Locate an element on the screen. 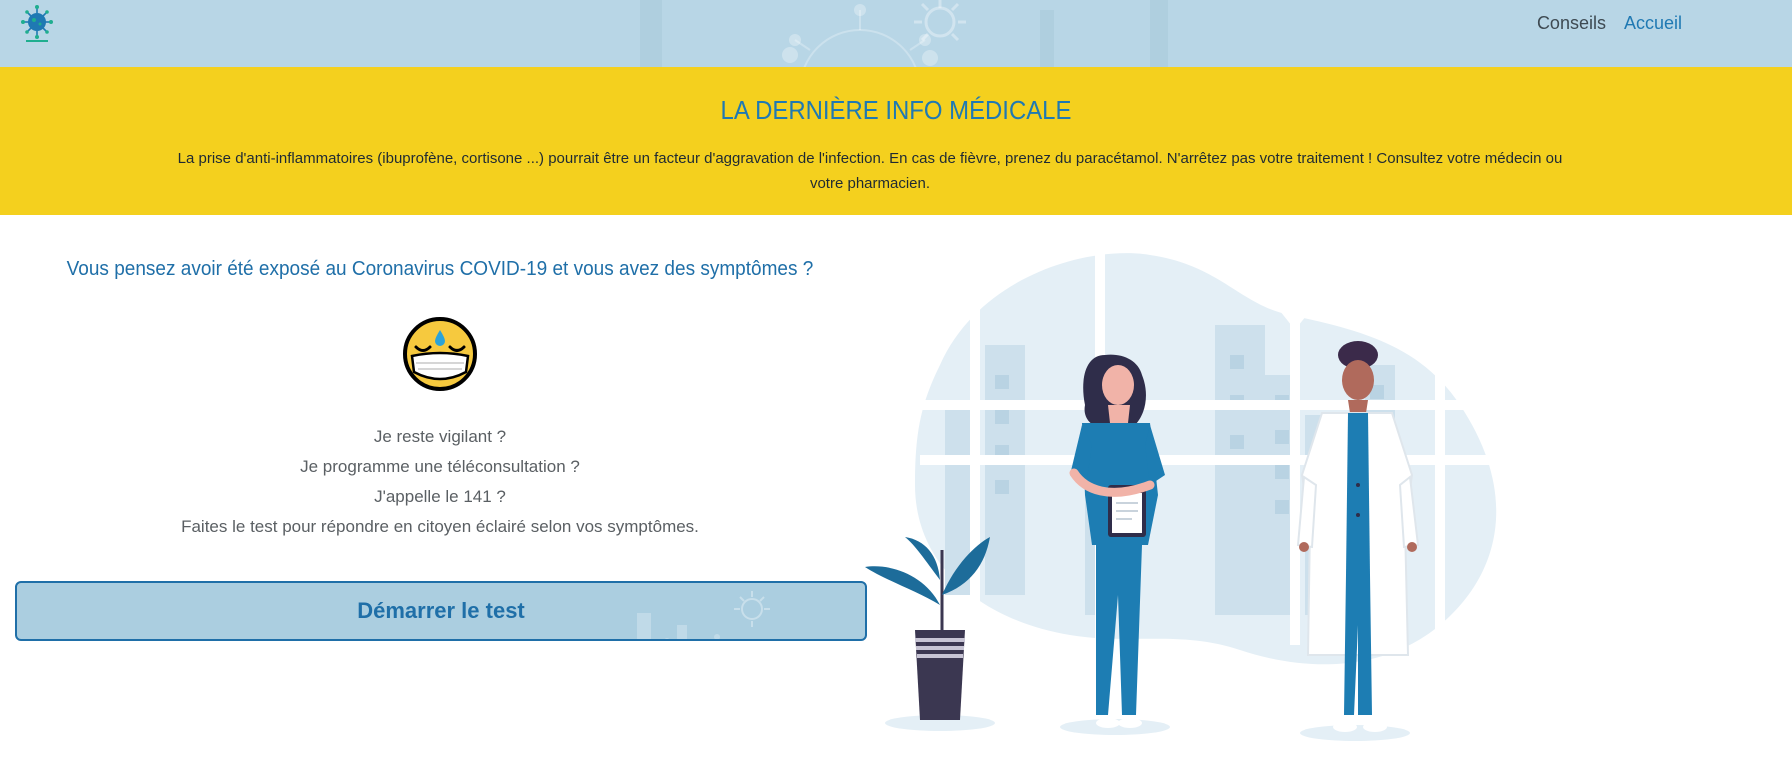 Image resolution: width=1792 pixels, height=763 pixels. advice-line: Je programme une téléconsultation ? is located at coordinates (440, 466).